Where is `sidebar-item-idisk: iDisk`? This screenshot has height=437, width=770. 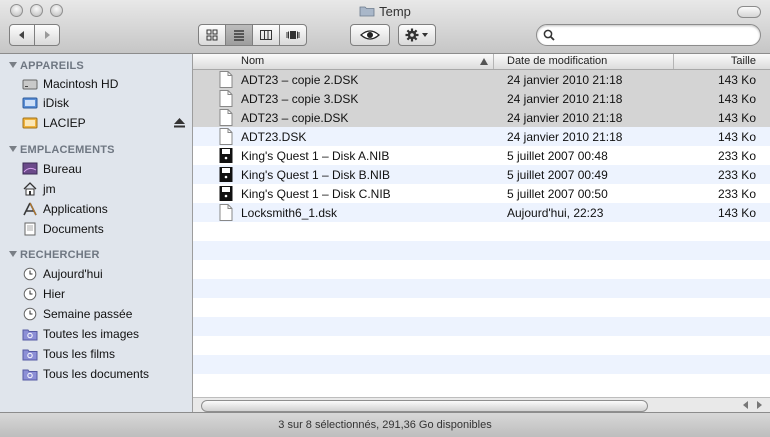 sidebar-item-idisk: iDisk is located at coordinates (45, 103).